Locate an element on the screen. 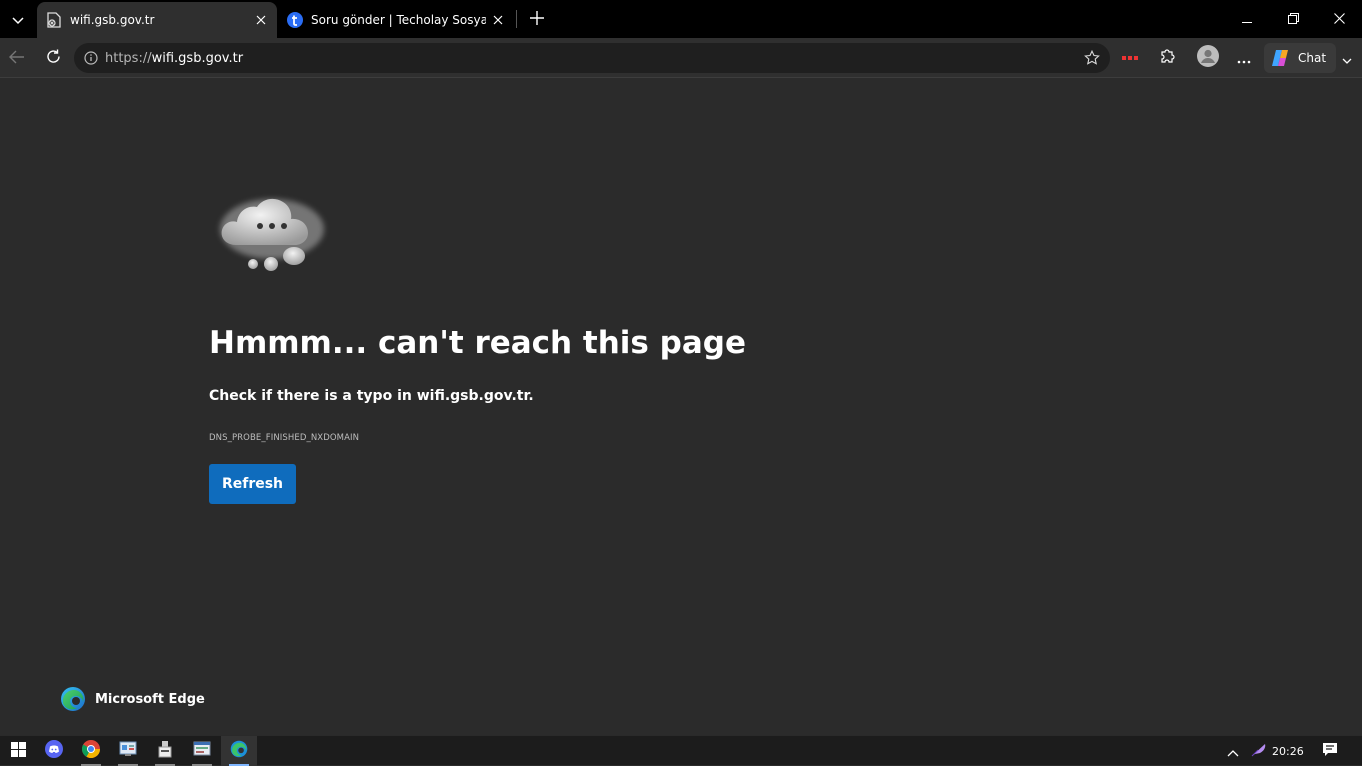 The image size is (1362, 766). system-clock: 20:26 is located at coordinates (1288, 751).